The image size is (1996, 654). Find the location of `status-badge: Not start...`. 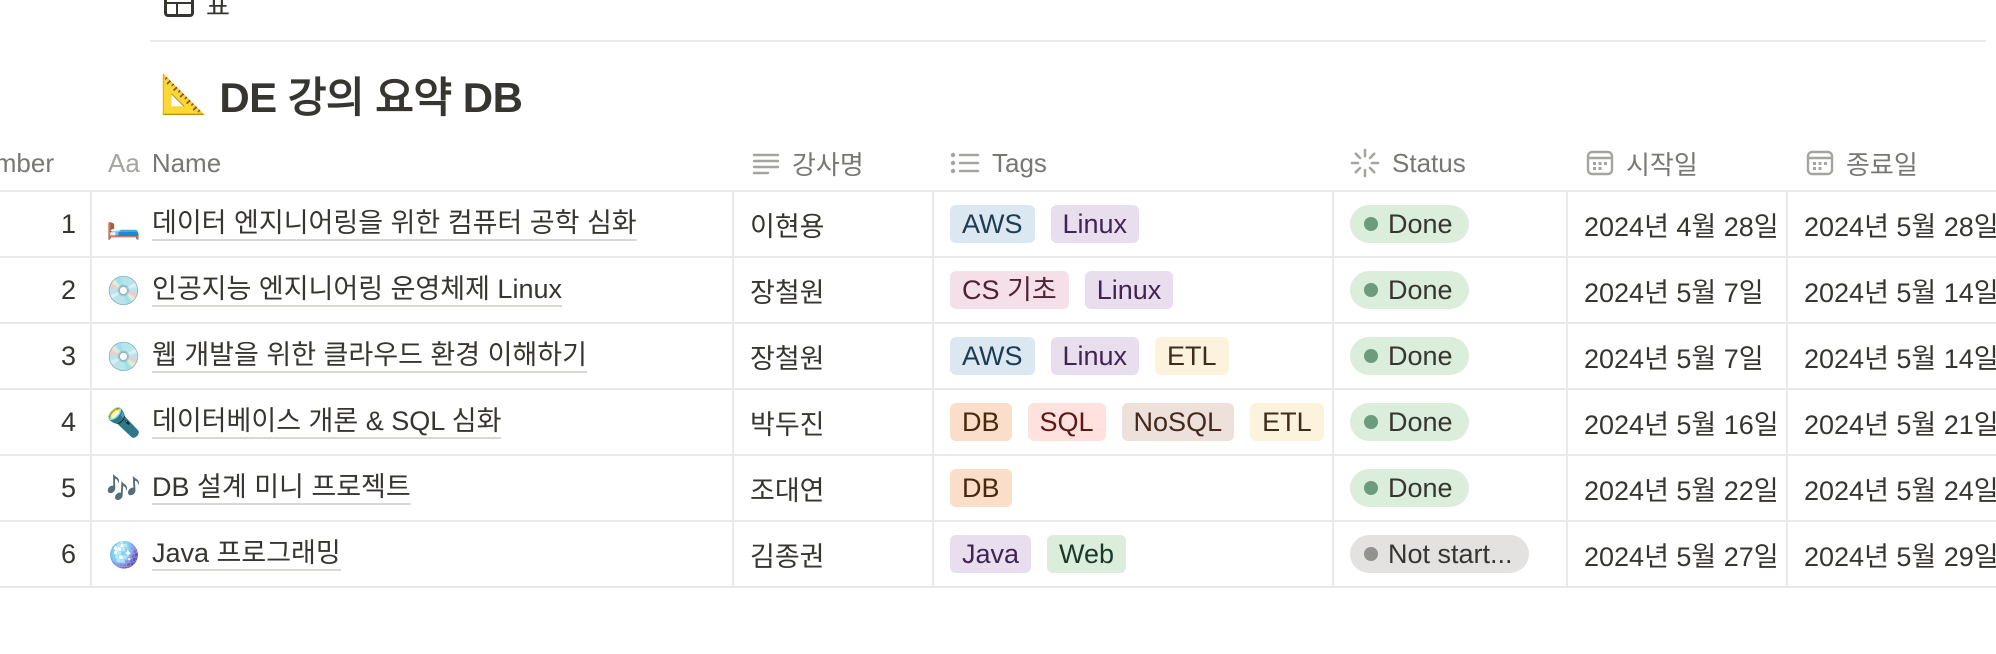

status-badge: Not start... is located at coordinates (1439, 554).